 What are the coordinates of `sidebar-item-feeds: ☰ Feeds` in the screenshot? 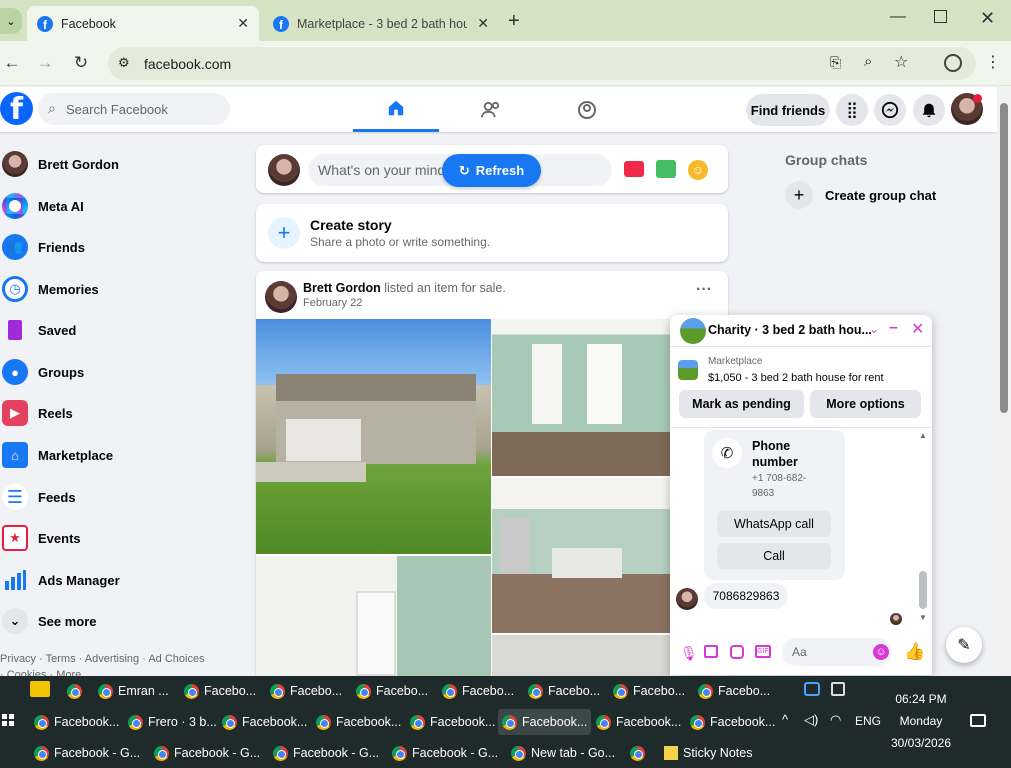 It's located at (125, 497).